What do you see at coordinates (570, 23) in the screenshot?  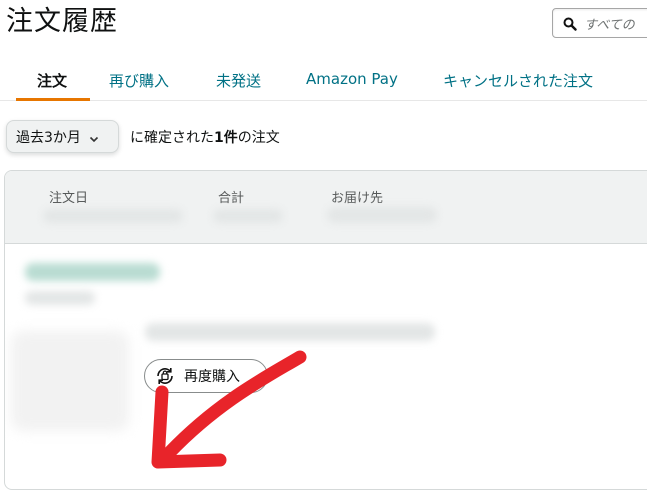 I see `search-icon` at bounding box center [570, 23].